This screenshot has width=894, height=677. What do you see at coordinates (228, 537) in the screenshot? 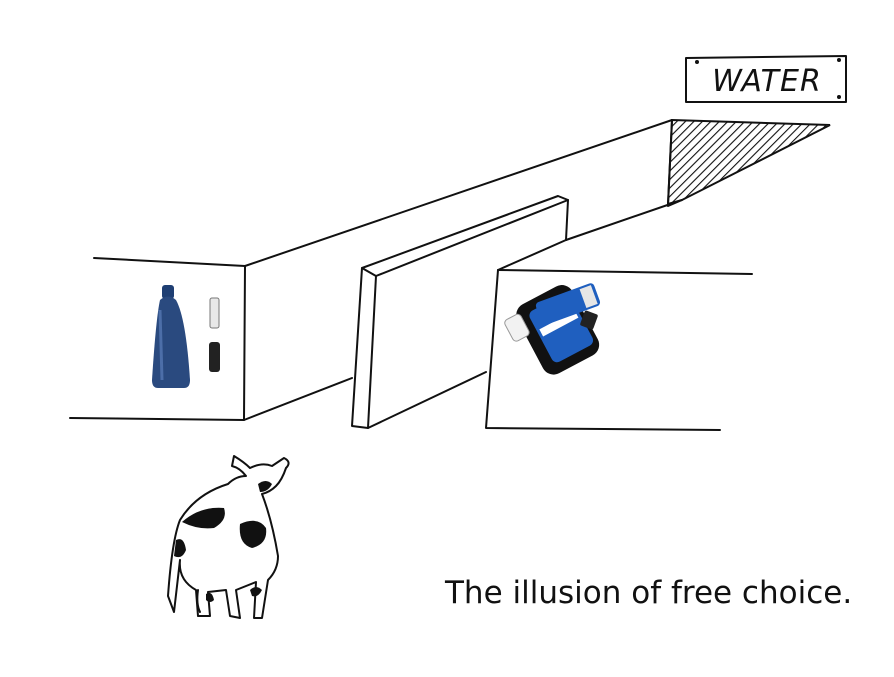
I see `cow-icon` at bounding box center [228, 537].